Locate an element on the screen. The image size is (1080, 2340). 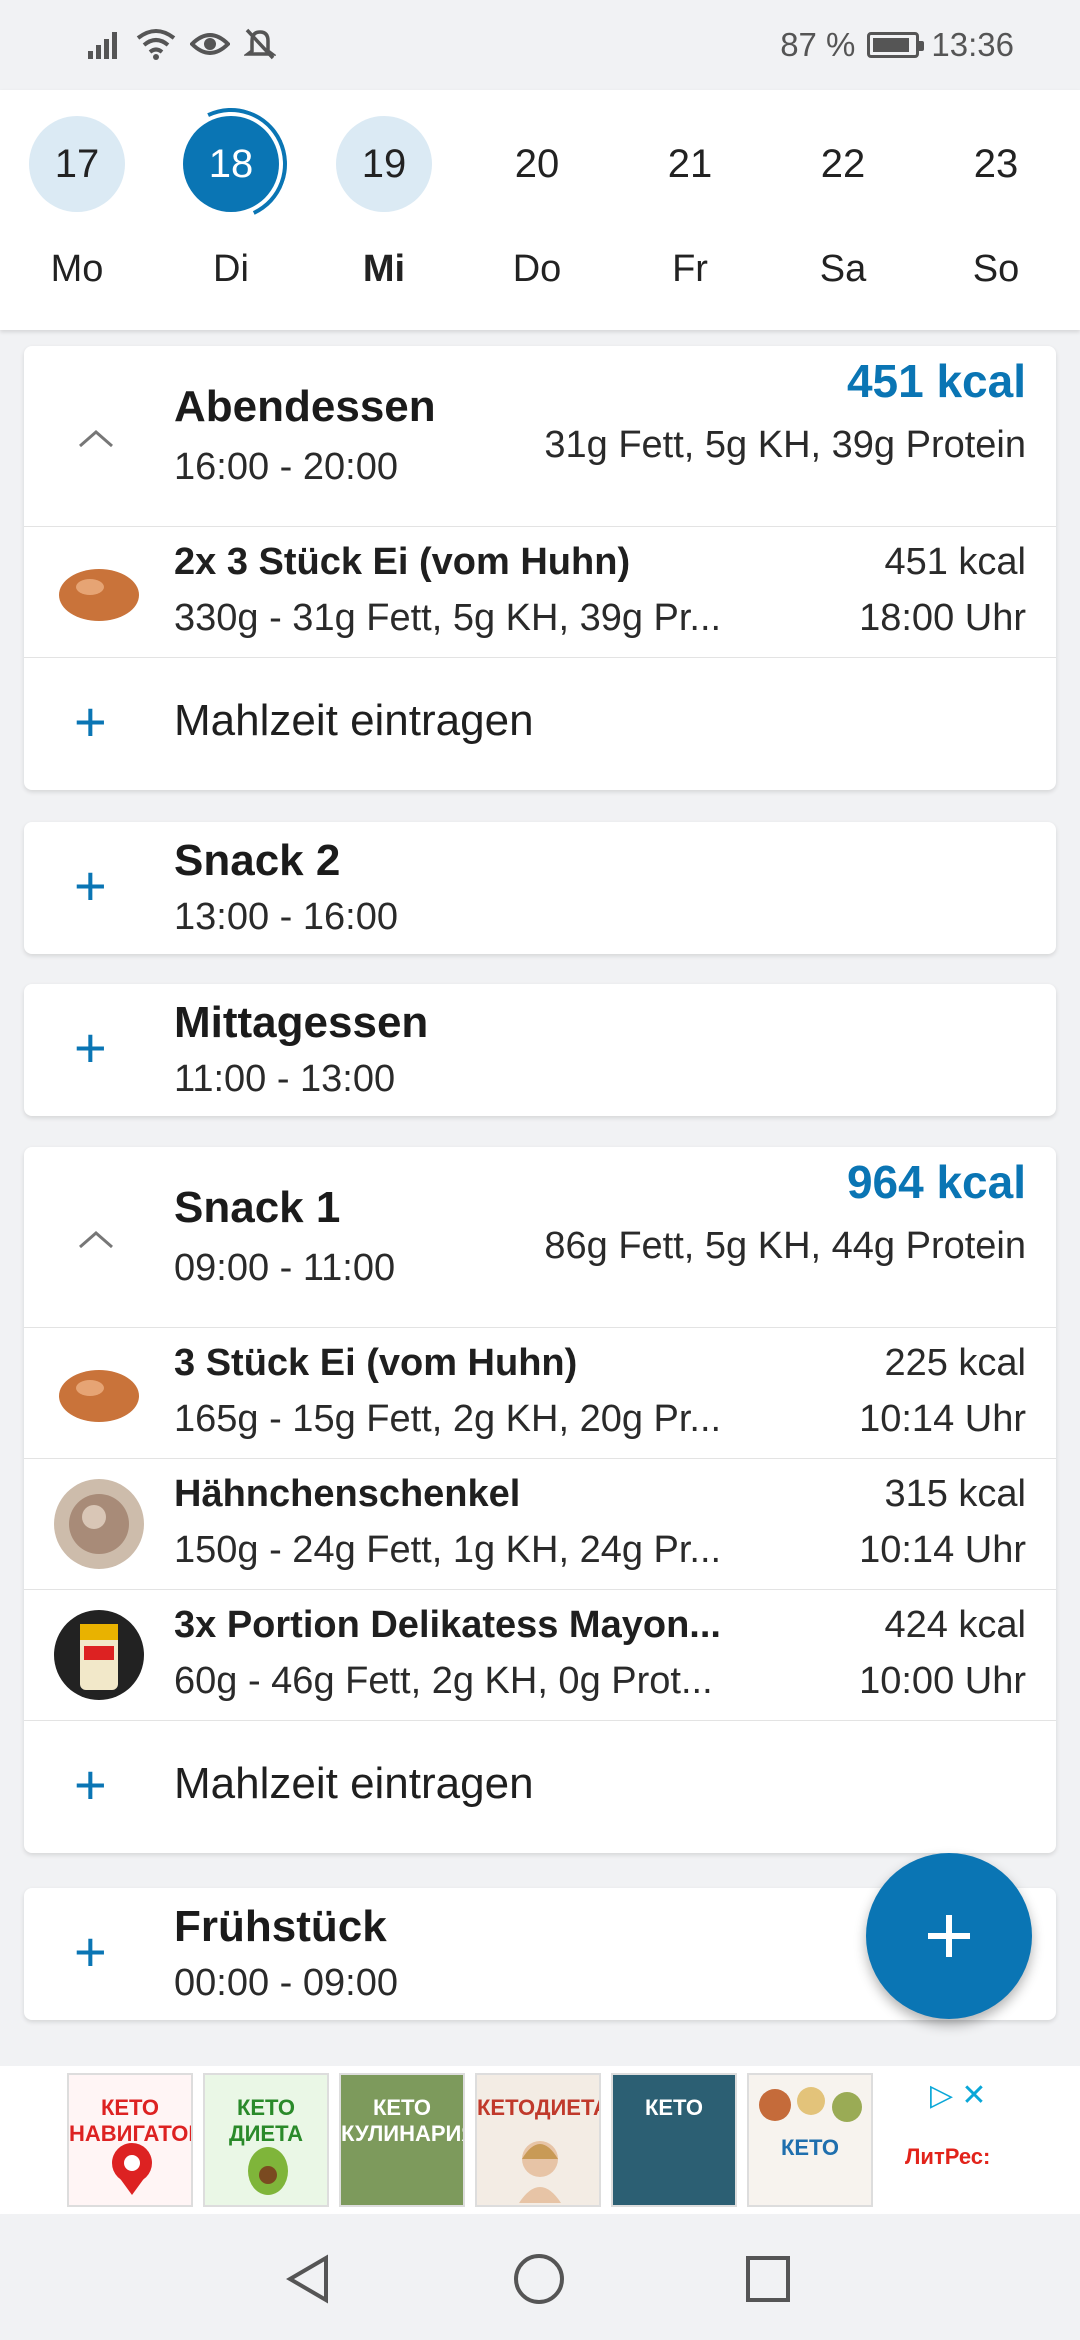
eye-icon is located at coordinates (210, 44).